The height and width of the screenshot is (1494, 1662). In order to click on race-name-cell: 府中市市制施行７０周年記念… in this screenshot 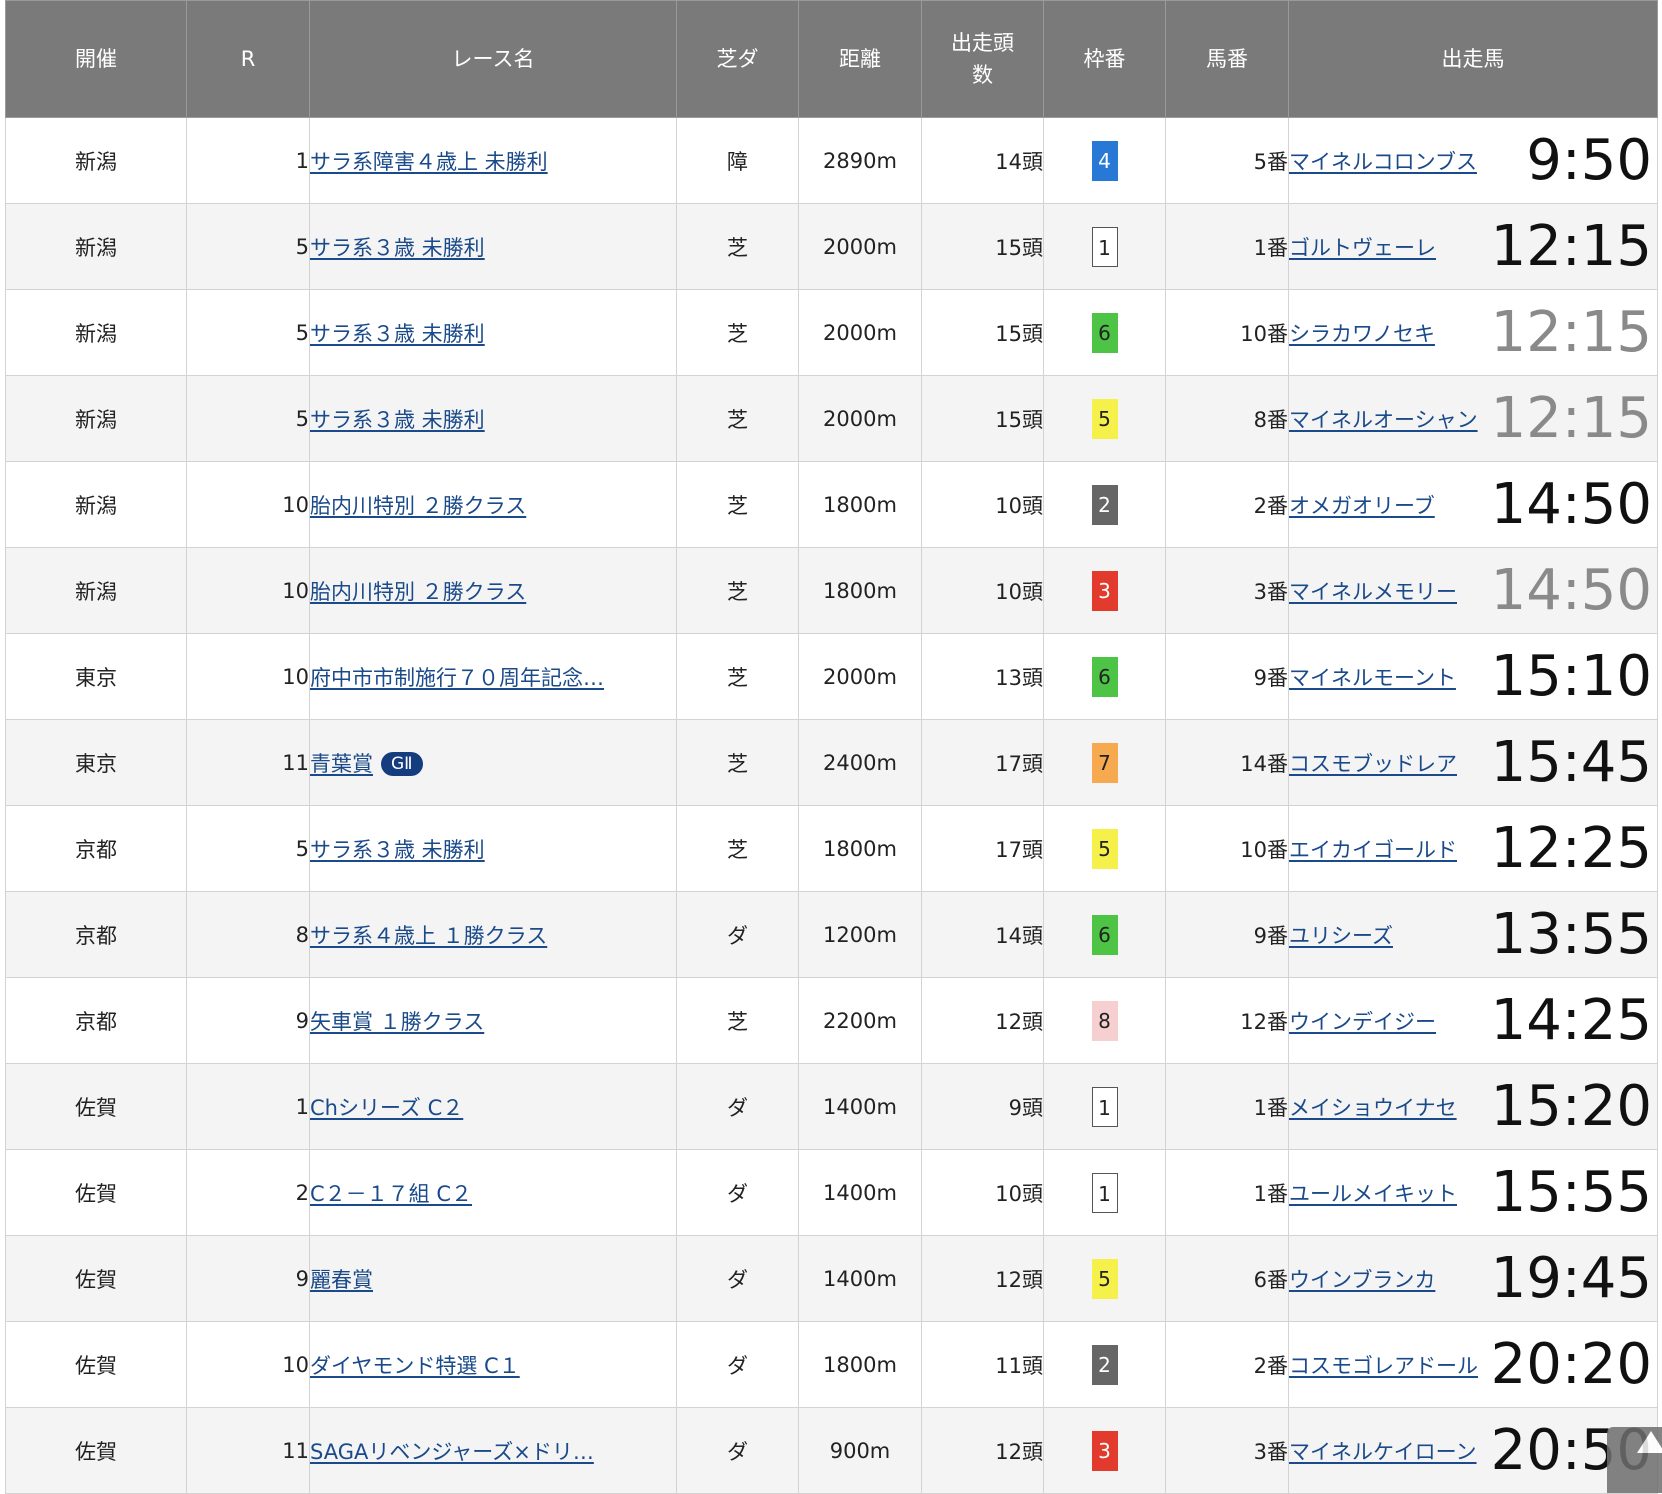, I will do `click(493, 676)`.